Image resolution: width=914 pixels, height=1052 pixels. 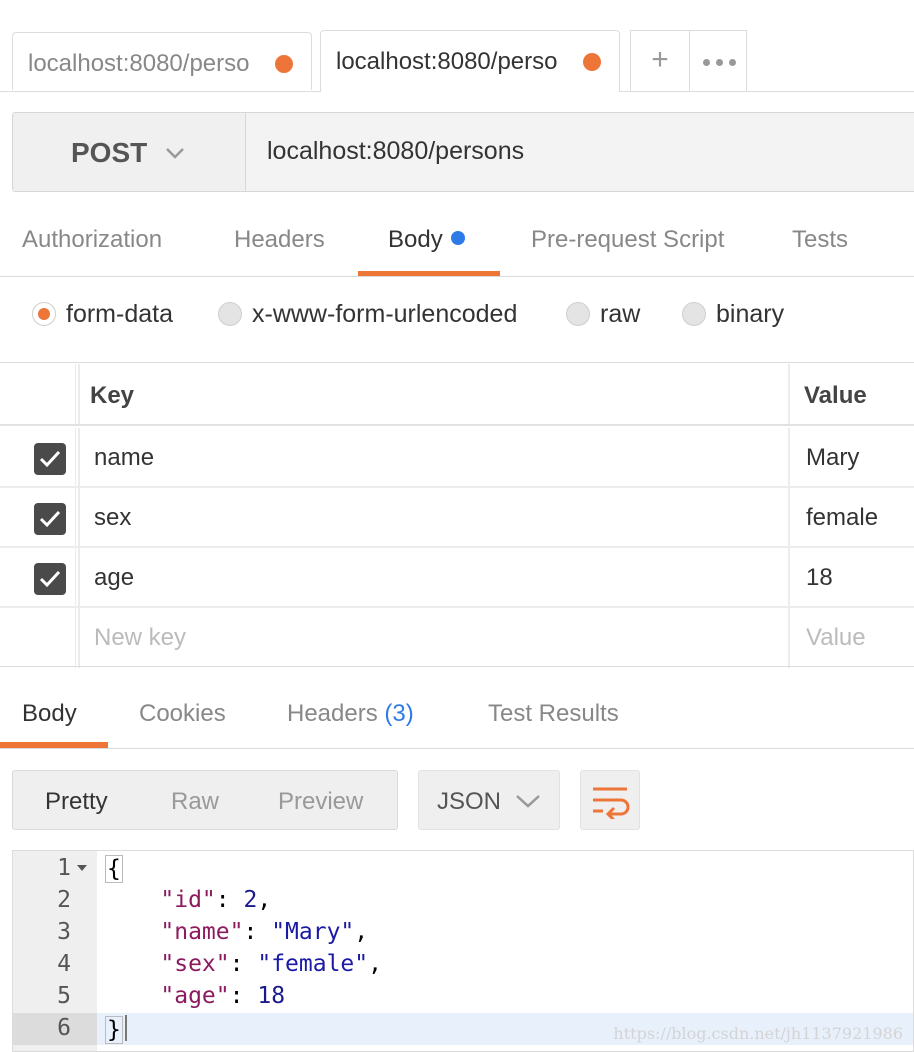 What do you see at coordinates (109, 152) in the screenshot?
I see `method-label: POST` at bounding box center [109, 152].